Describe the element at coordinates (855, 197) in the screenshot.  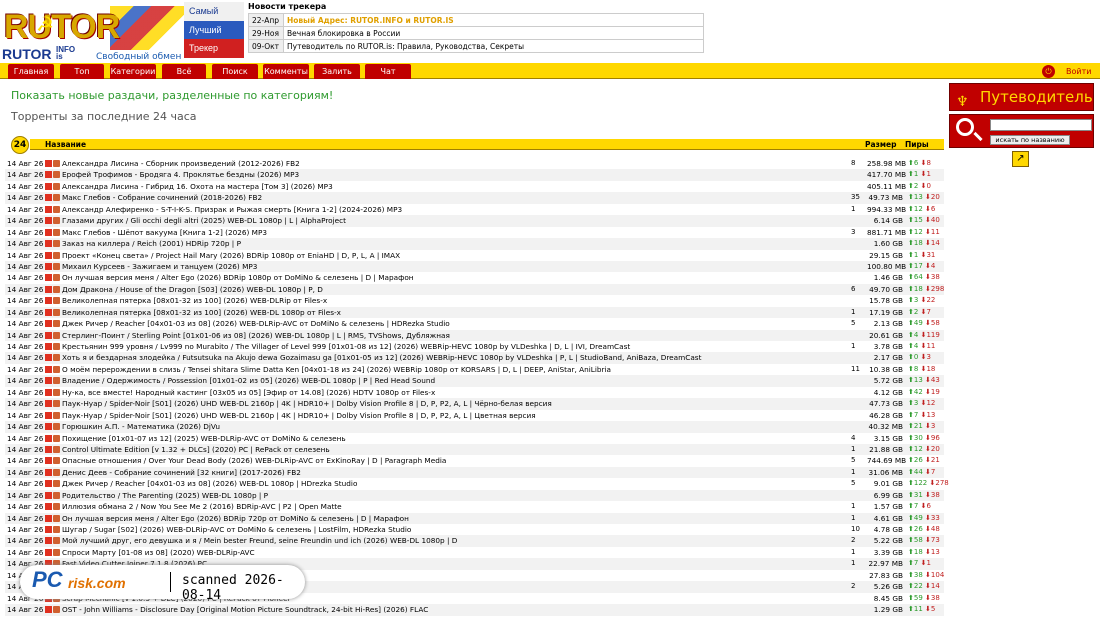
I see `comment-count: 35` at that location.